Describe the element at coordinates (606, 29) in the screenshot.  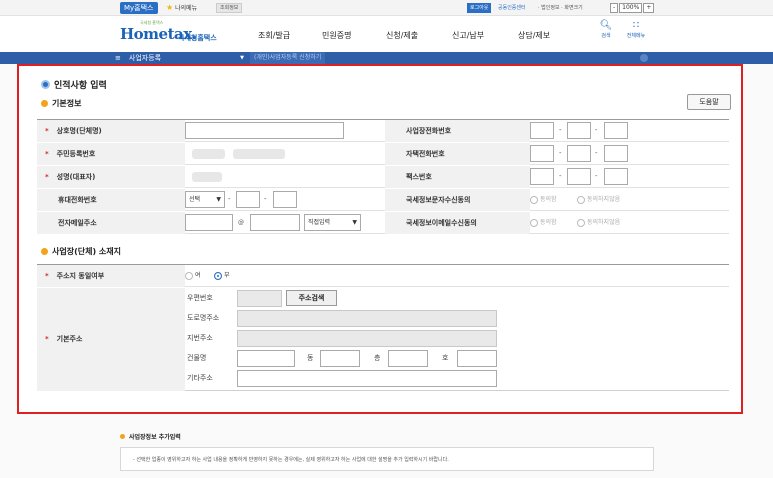
I see `search-tool: 🔍︎ 검색` at that location.